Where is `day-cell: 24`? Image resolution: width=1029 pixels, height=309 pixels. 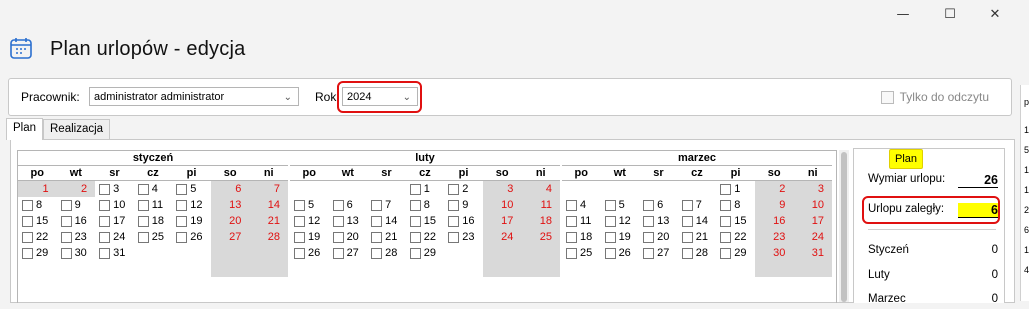 day-cell: 24 is located at coordinates (812, 237).